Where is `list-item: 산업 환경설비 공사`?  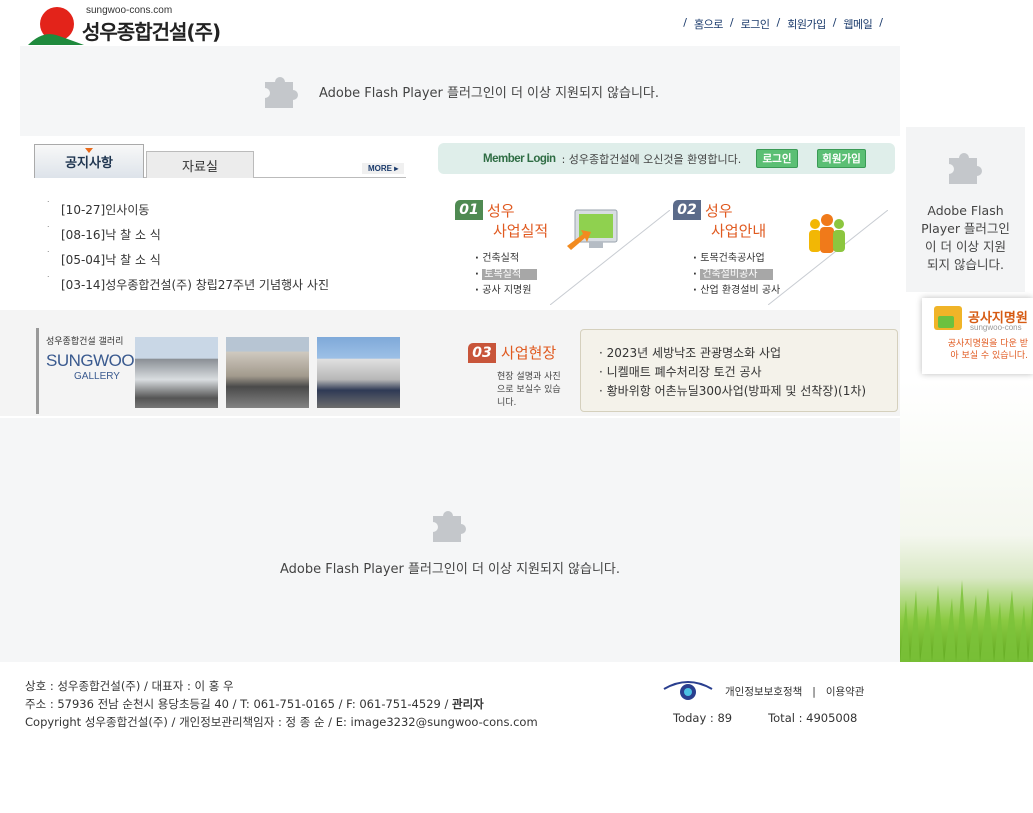 list-item: 산업 환경설비 공사 is located at coordinates (736, 291).